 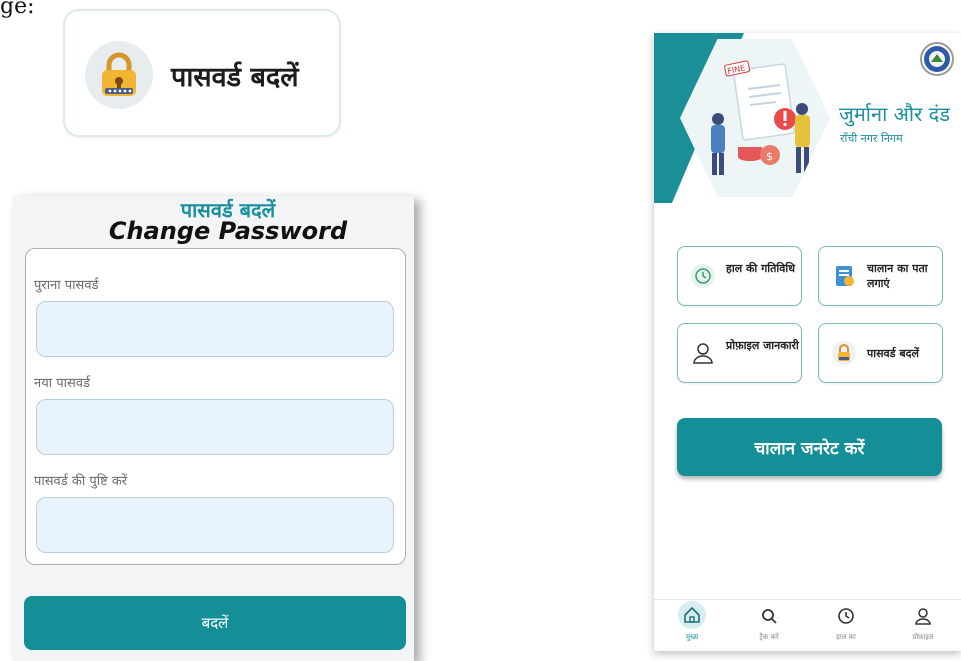 I want to click on clock-history-icon, so click(x=703, y=276).